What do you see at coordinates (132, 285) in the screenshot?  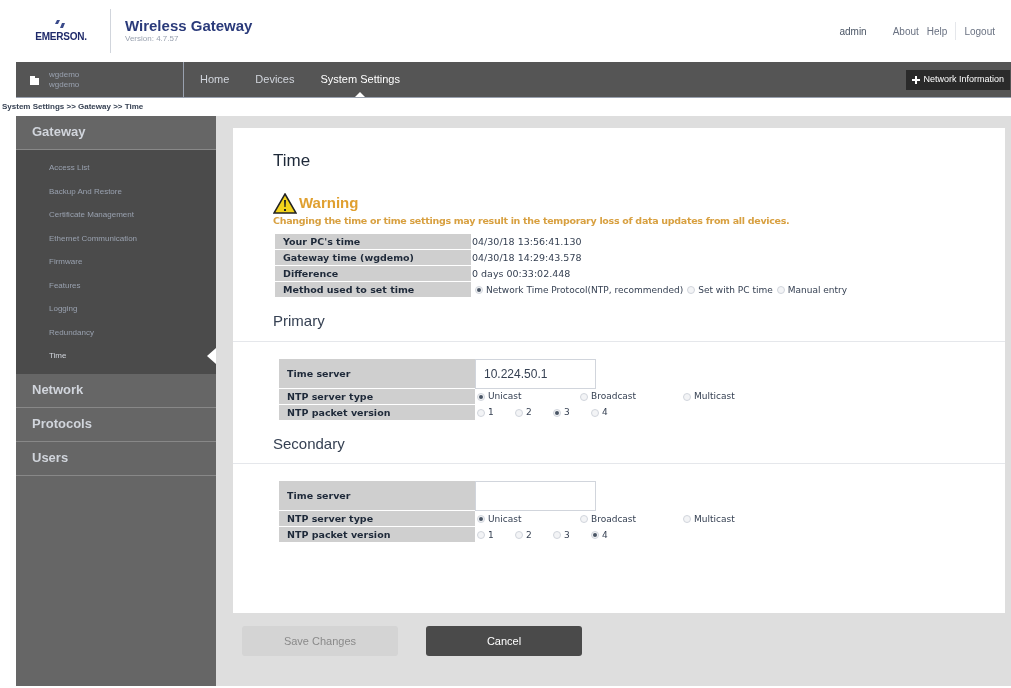 I see `sidebar-item: Features` at bounding box center [132, 285].